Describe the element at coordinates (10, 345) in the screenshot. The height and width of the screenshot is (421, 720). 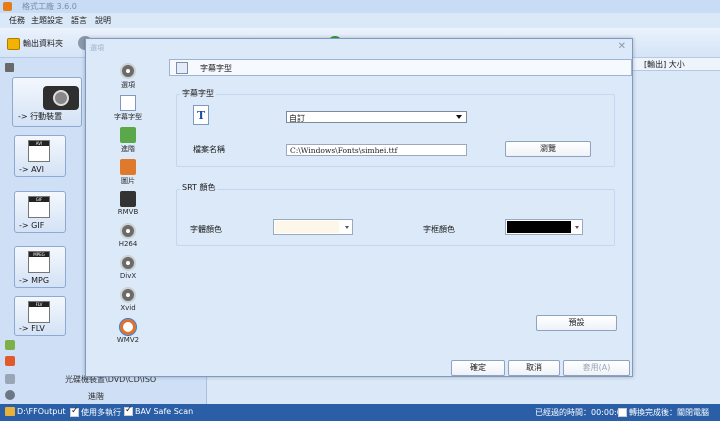
I see `audio-category-icon` at that location.